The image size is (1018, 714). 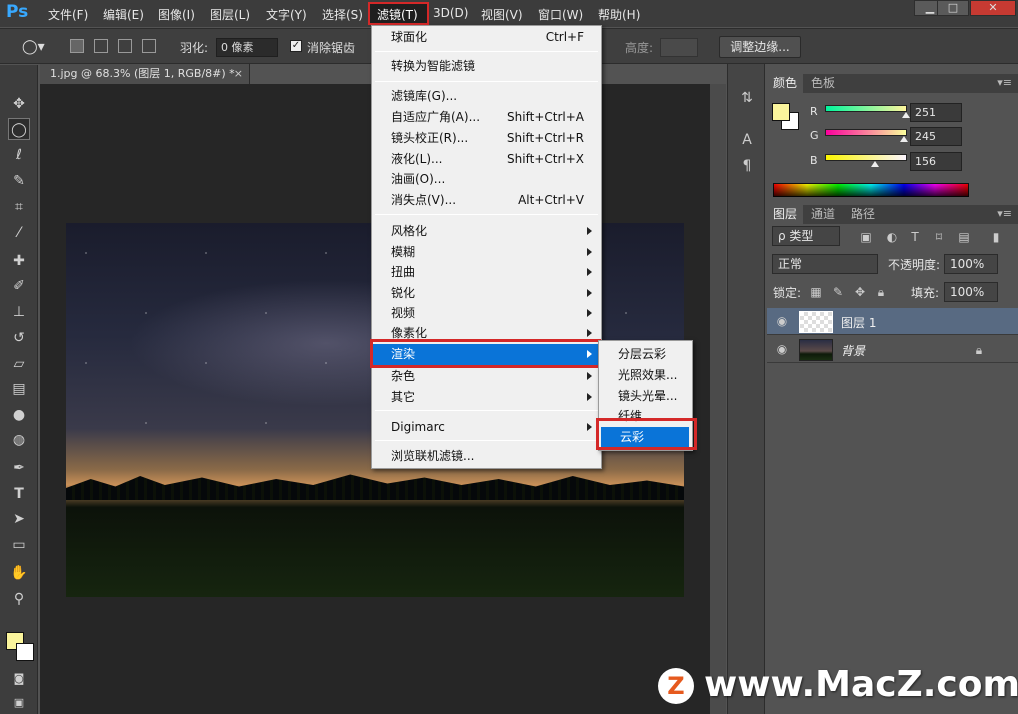 I want to click on paragraph-panel-icon: ¶, so click(x=747, y=166).